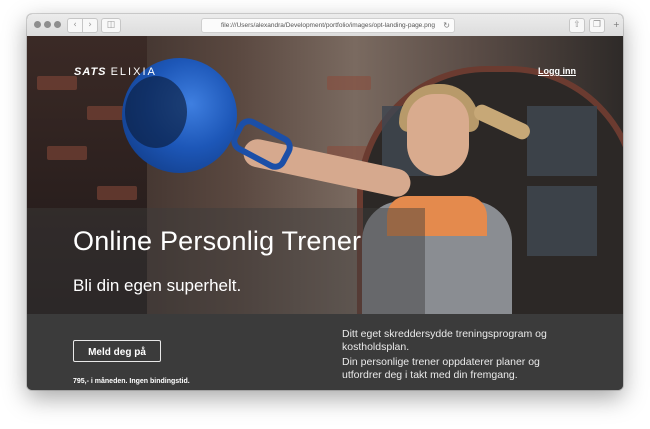 The image size is (650, 429). Describe the element at coordinates (111, 25) in the screenshot. I see `sidebar-icon: ◫` at that location.